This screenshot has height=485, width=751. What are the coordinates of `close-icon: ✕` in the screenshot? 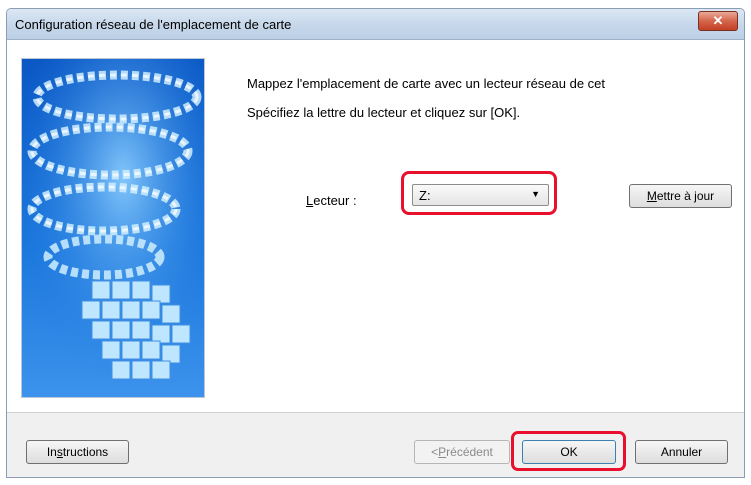 It's located at (718, 20).